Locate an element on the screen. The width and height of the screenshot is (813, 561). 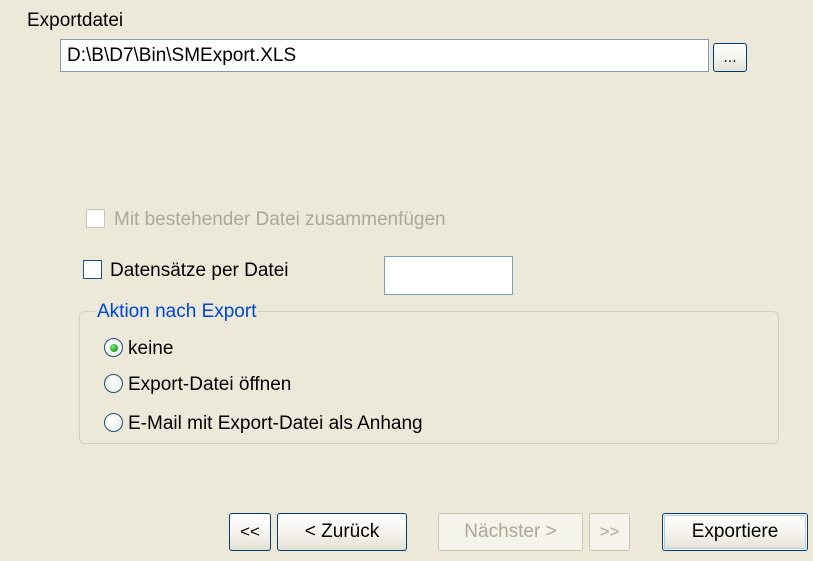
records-per-file-checkbox is located at coordinates (92, 269).